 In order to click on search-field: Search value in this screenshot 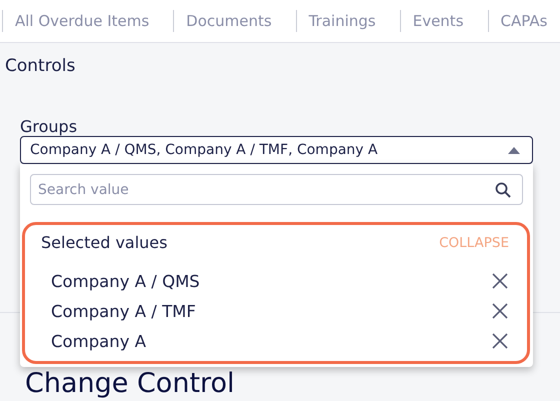, I will do `click(276, 189)`.